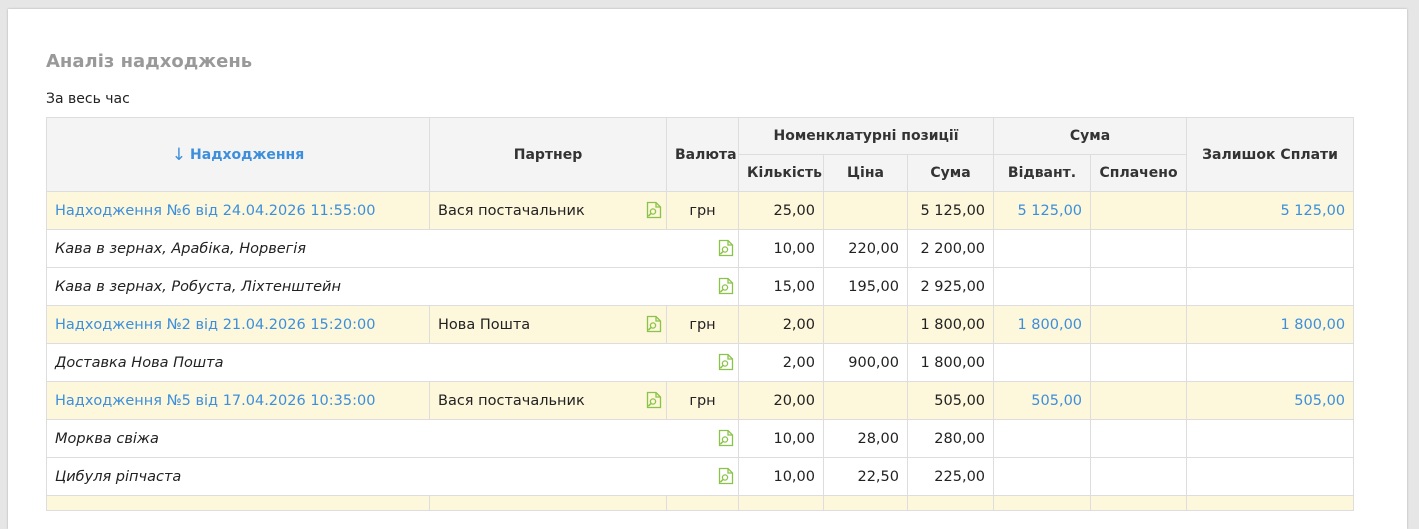 Image resolution: width=1419 pixels, height=529 pixels. I want to click on sort-receipt-link: ↓ Надходження, so click(238, 154).